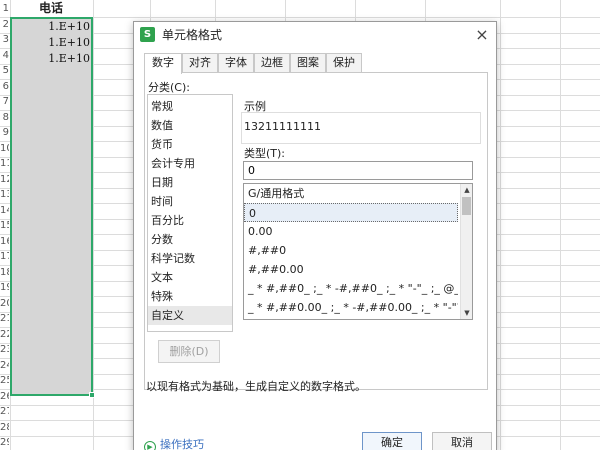 This screenshot has width=600, height=450. What do you see at coordinates (466, 206) in the screenshot?
I see `scrollbar-thumb` at bounding box center [466, 206].